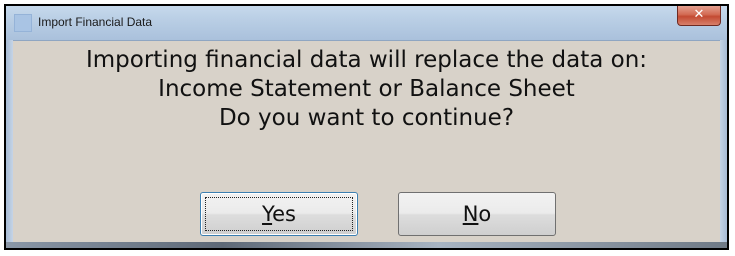 This screenshot has width=735, height=256. Describe the element at coordinates (723, 144) in the screenshot. I see `window-right-edge` at that location.